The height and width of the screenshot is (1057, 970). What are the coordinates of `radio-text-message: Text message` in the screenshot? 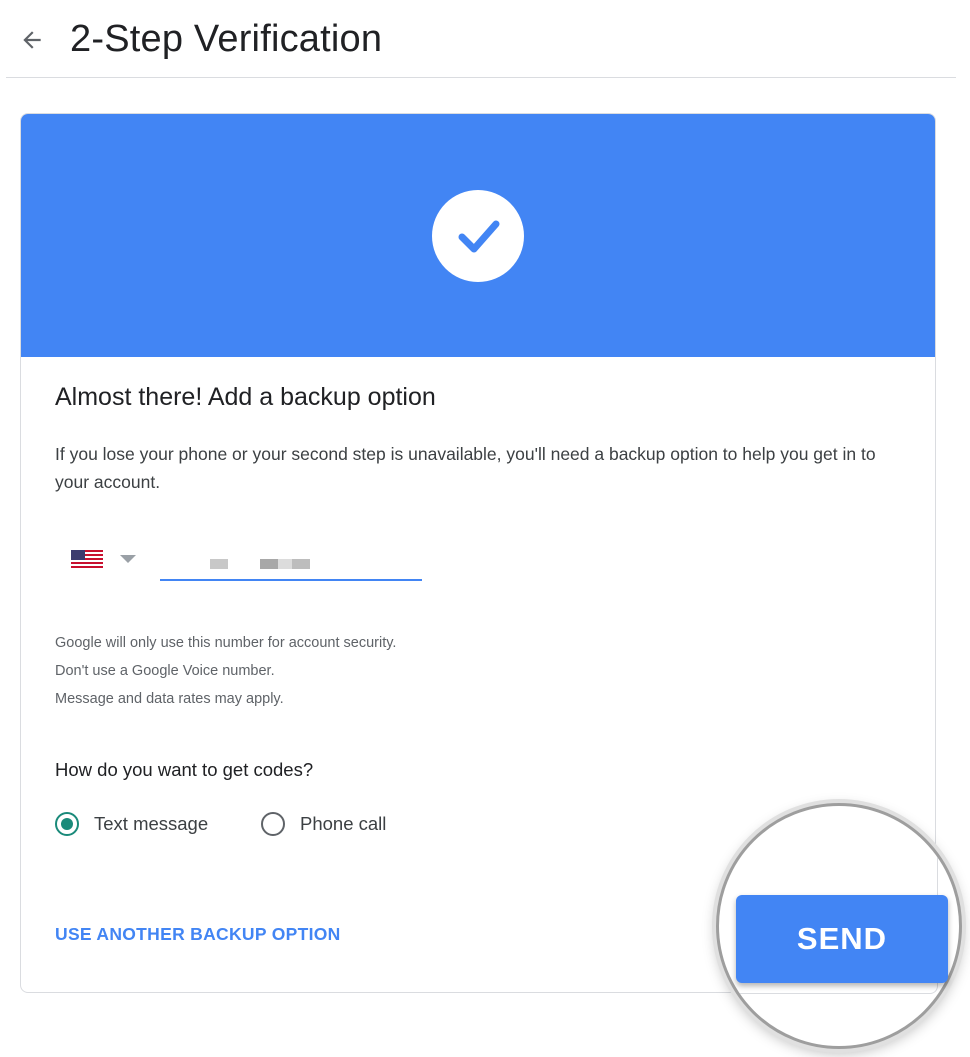 It's located at (131, 824).